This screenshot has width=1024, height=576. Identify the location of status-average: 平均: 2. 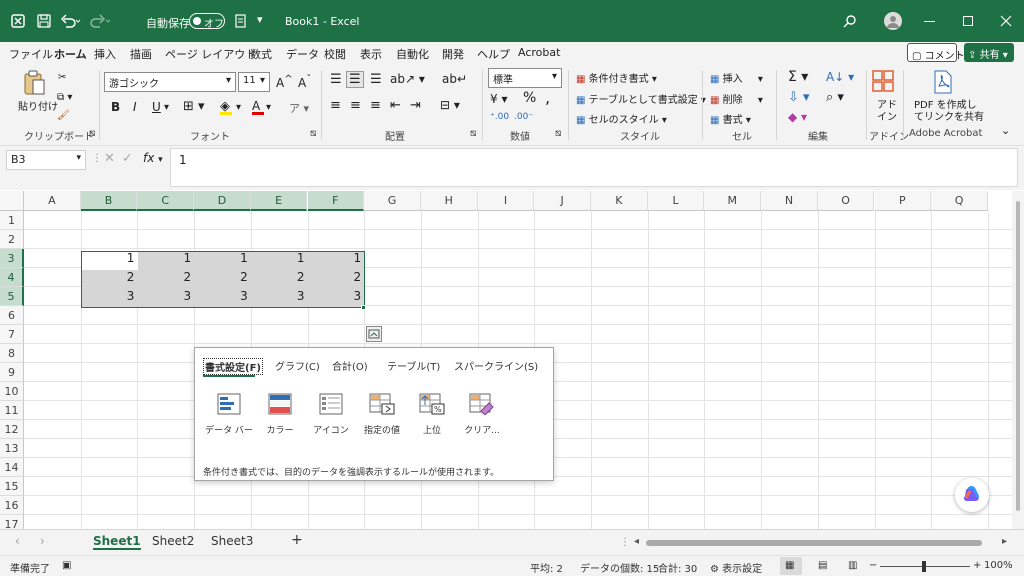
(546, 567).